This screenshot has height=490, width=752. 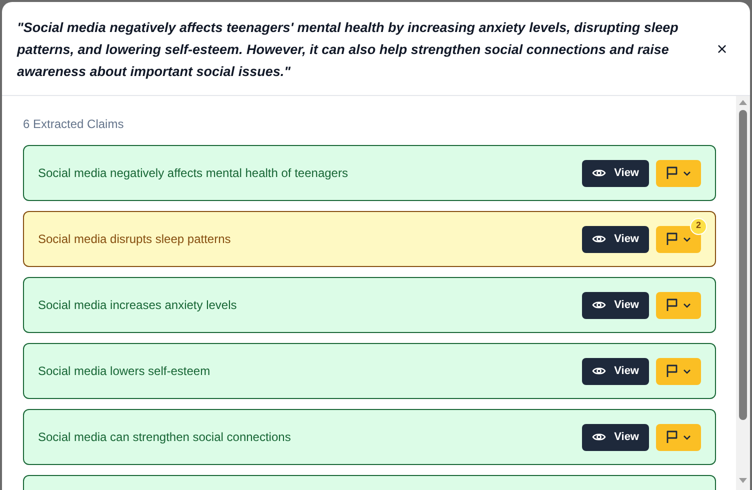 I want to click on claim-text: Social media lowers self-esteem, so click(x=125, y=371).